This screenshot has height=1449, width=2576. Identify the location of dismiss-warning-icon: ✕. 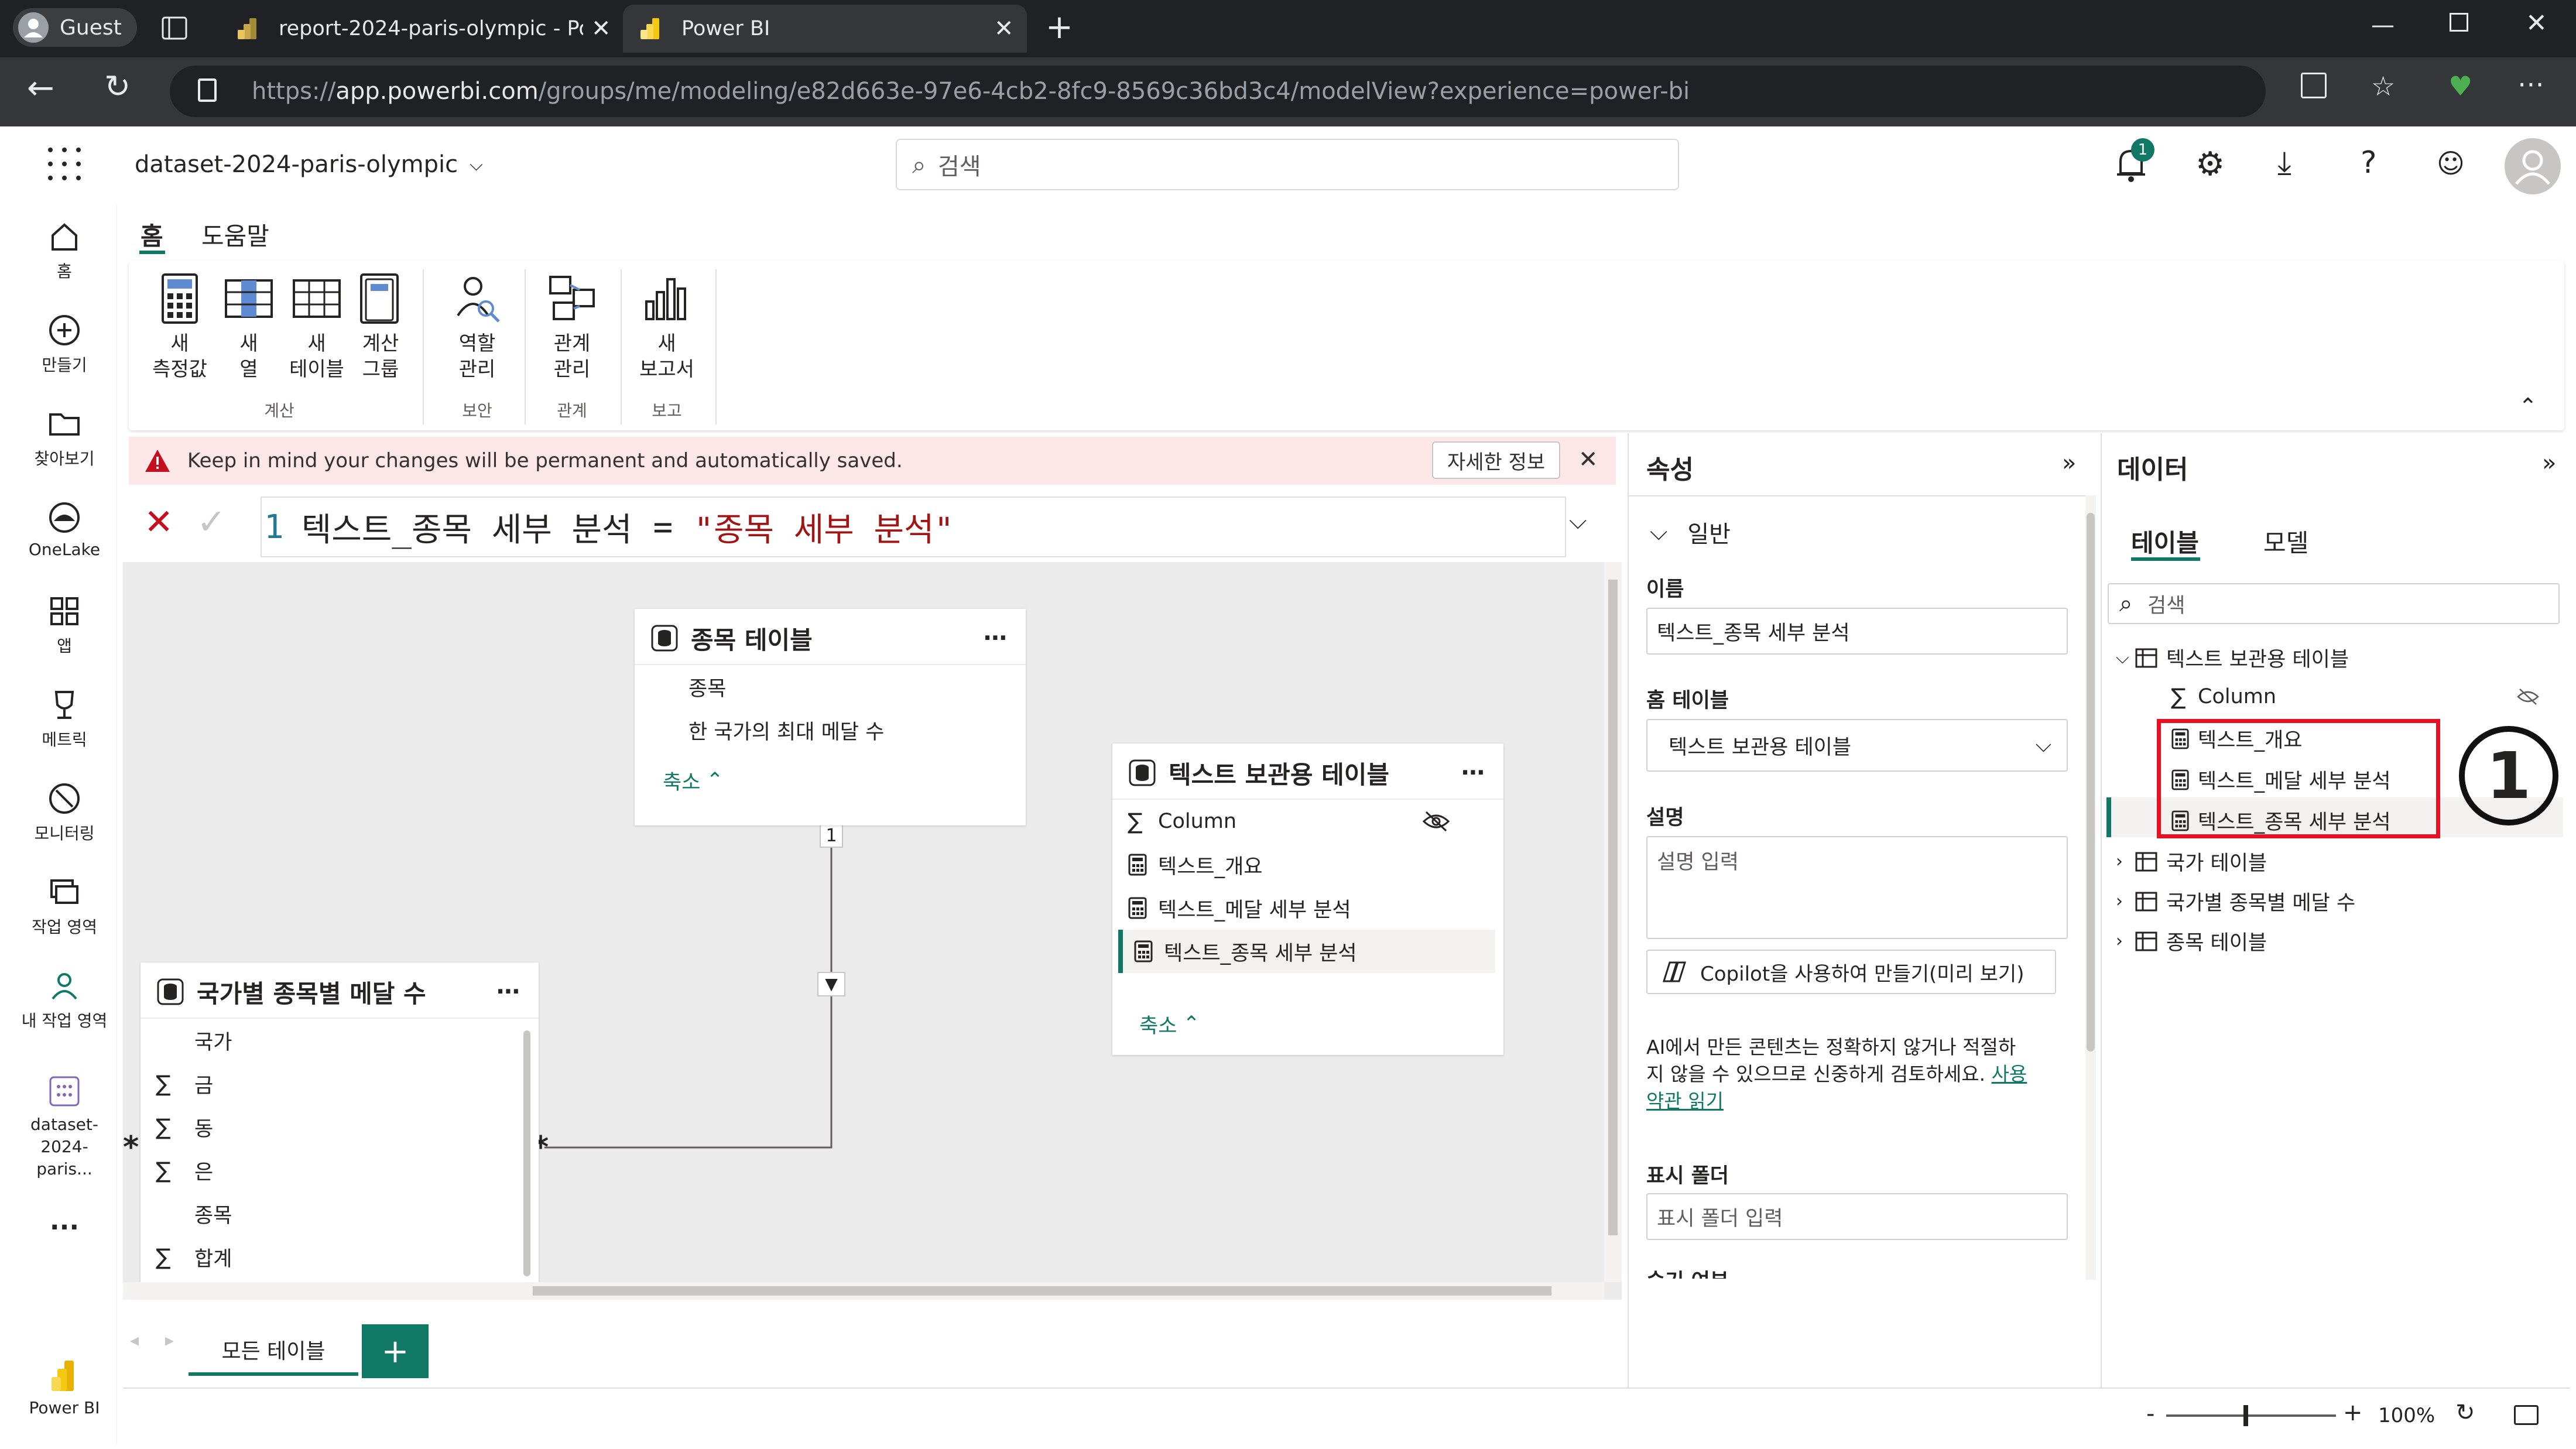
(1588, 459).